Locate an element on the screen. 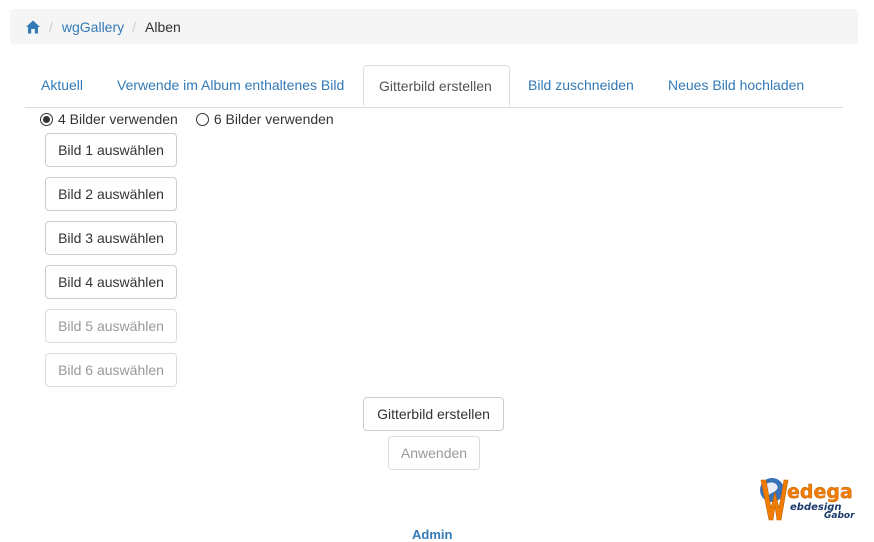  logo-text: edega is located at coordinates (820, 492).